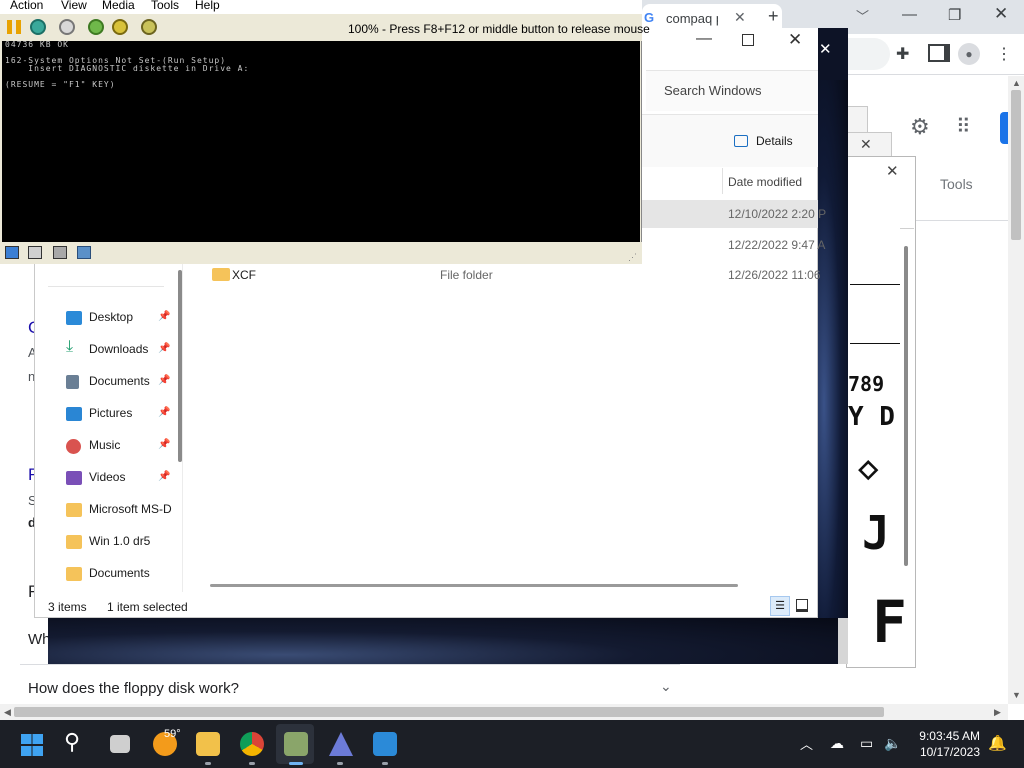  Describe the element at coordinates (876, 533) in the screenshot. I see `font-sample-glyph: J` at that location.